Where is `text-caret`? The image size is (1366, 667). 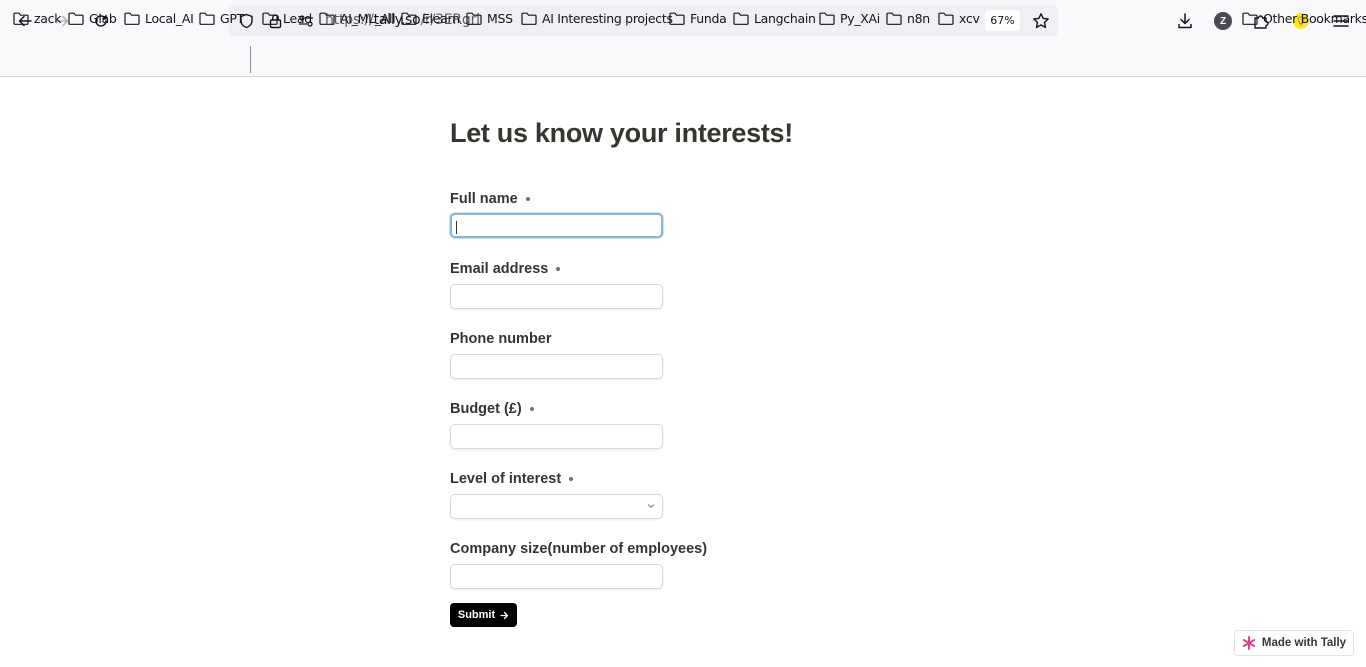
text-caret is located at coordinates (456, 227).